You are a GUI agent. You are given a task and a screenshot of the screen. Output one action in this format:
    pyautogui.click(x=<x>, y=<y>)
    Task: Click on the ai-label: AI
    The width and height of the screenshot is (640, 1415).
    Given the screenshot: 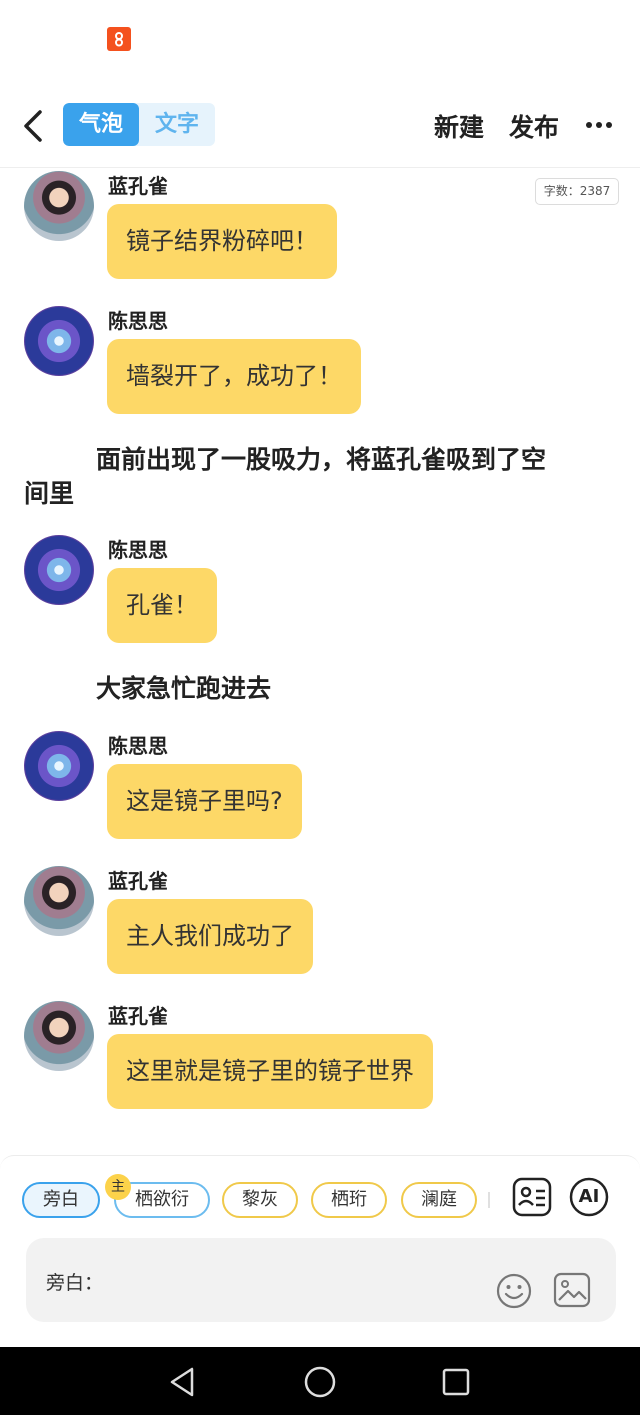 What is the action you would take?
    pyautogui.click(x=589, y=1196)
    